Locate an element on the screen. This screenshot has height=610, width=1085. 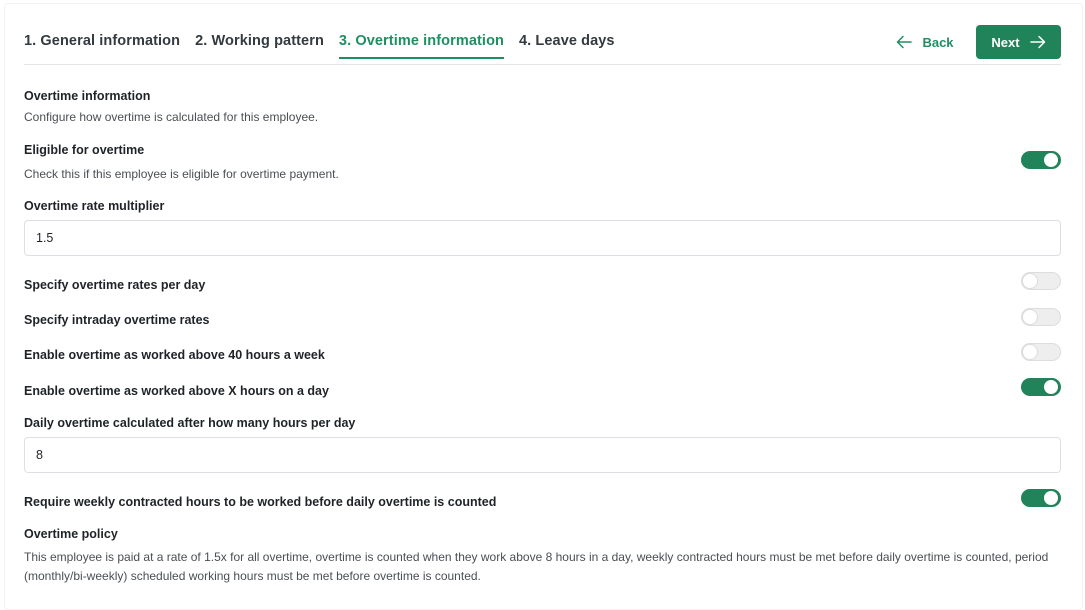
next-button: Next is located at coordinates (1018, 42).